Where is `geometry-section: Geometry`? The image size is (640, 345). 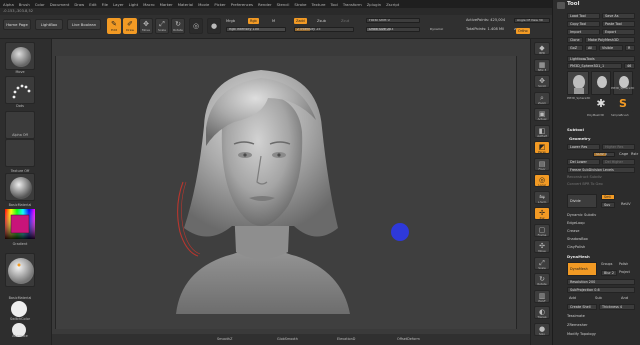 geometry-section: Geometry is located at coordinates (580, 138).